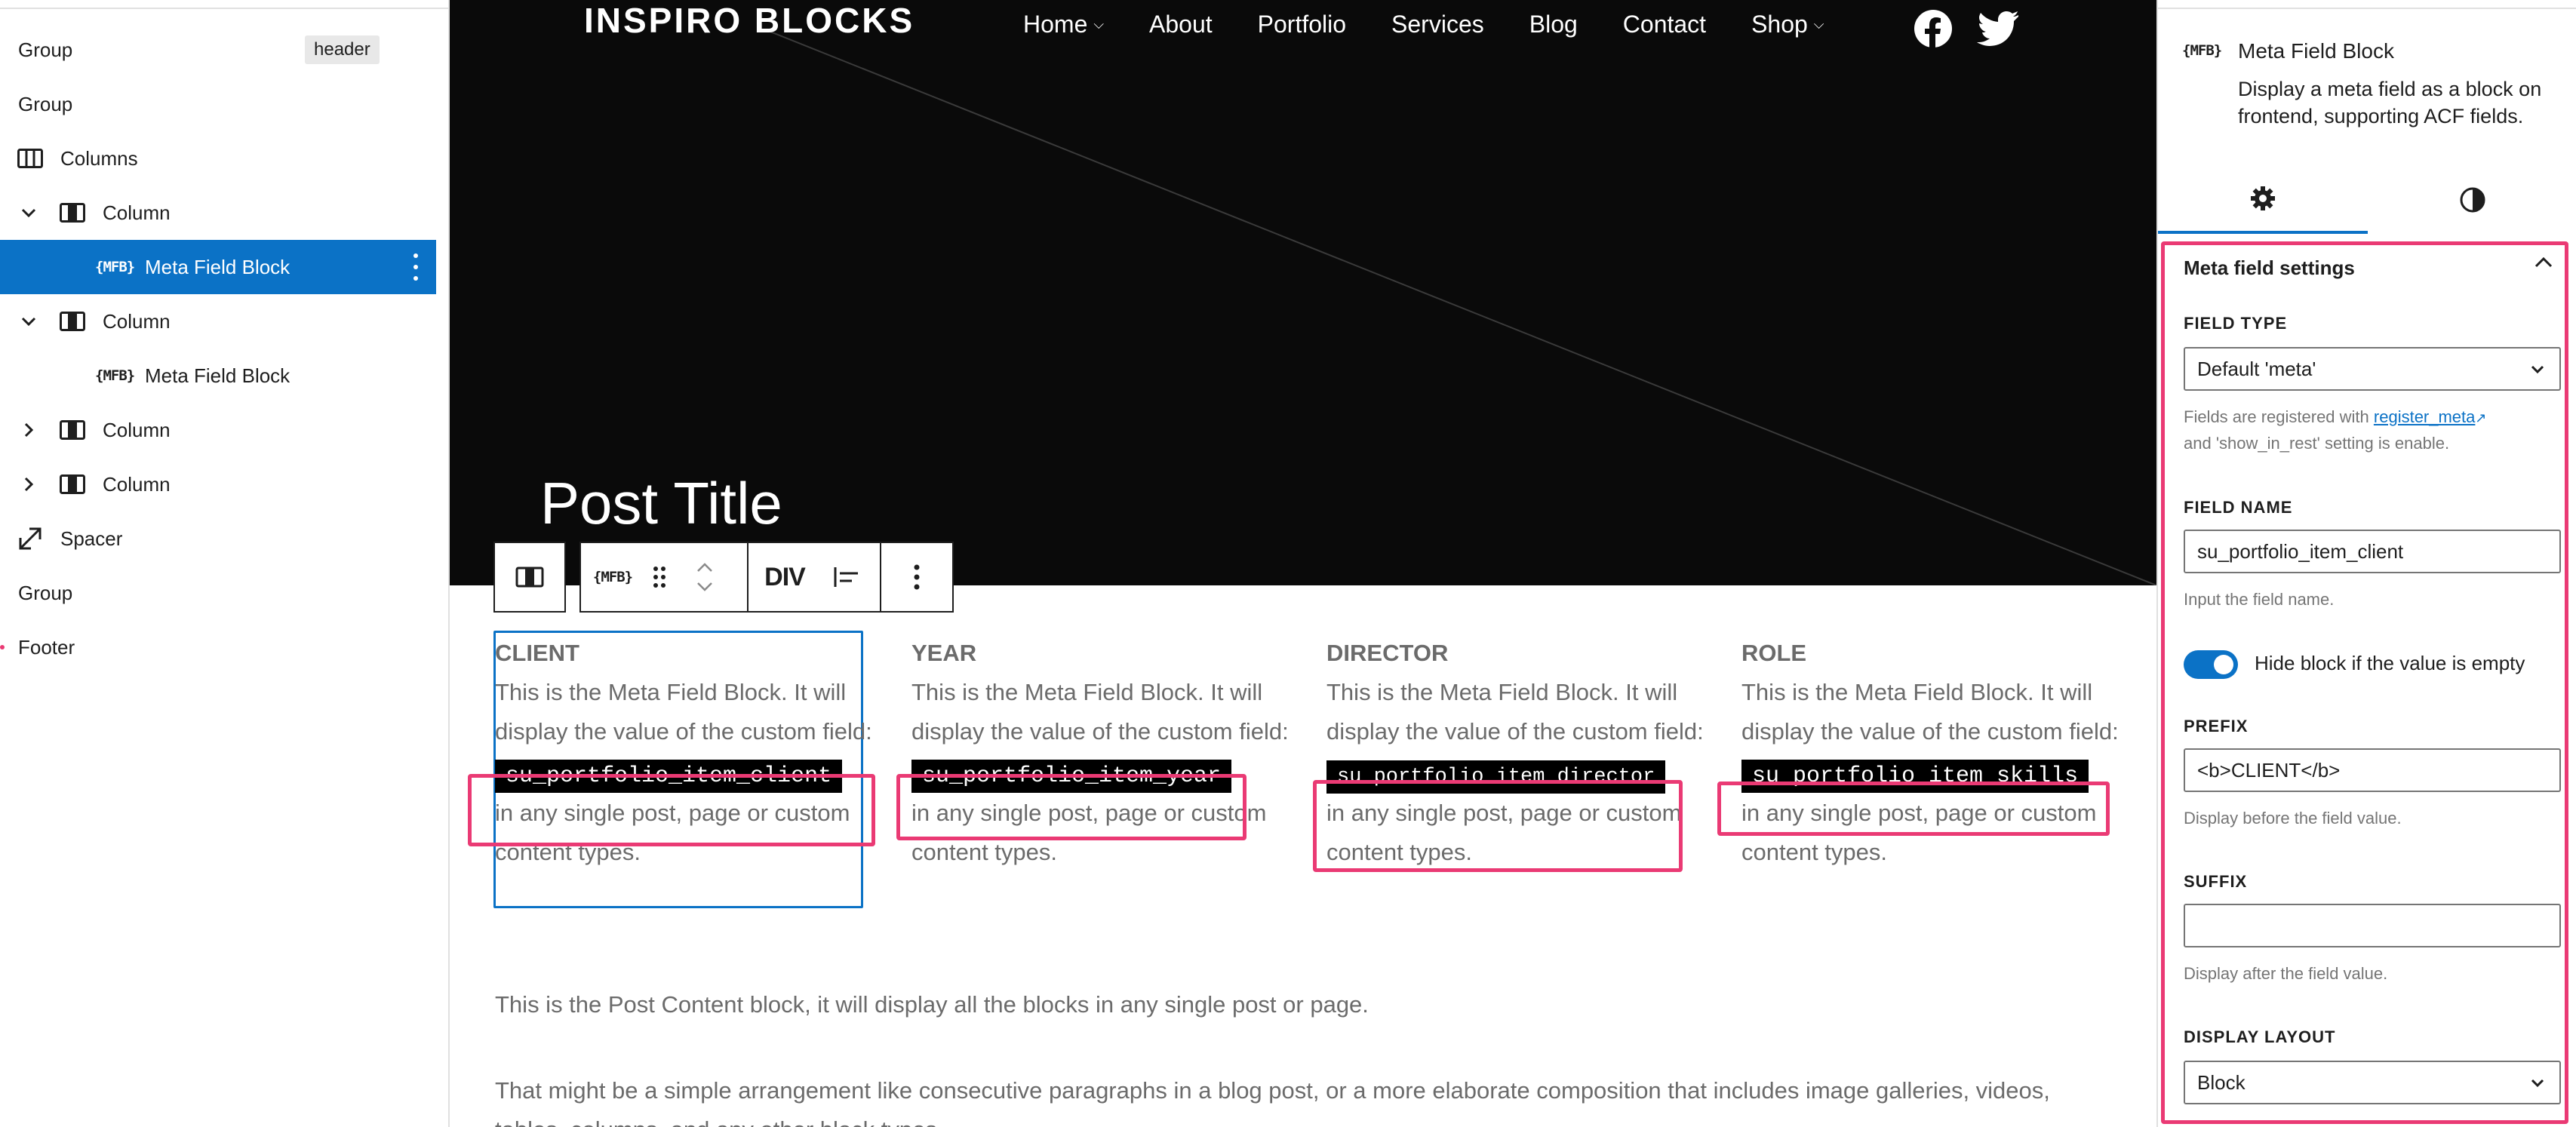 The height and width of the screenshot is (1127, 2576). Describe the element at coordinates (1055, 25) in the screenshot. I see `nav-label: Home` at that location.